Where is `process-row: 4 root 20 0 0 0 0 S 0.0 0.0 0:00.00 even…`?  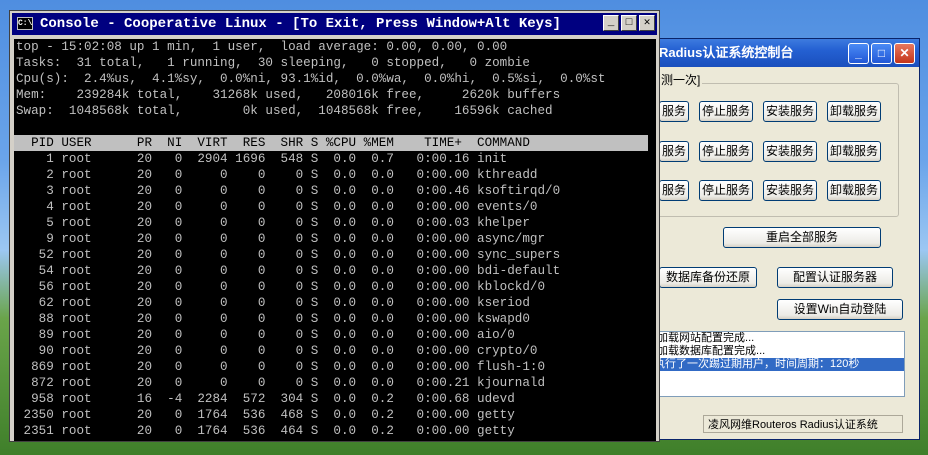
process-row: 4 root 20 0 0 0 0 S 0.0 0.0 0:00.00 even… is located at coordinates (277, 207).